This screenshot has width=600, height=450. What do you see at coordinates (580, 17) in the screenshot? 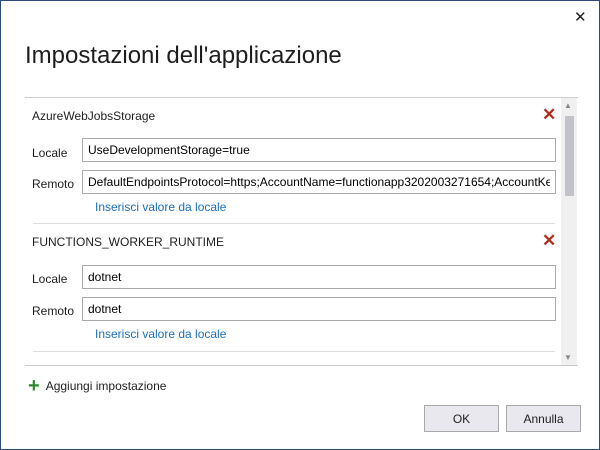
I see `close-icon: ✕` at bounding box center [580, 17].